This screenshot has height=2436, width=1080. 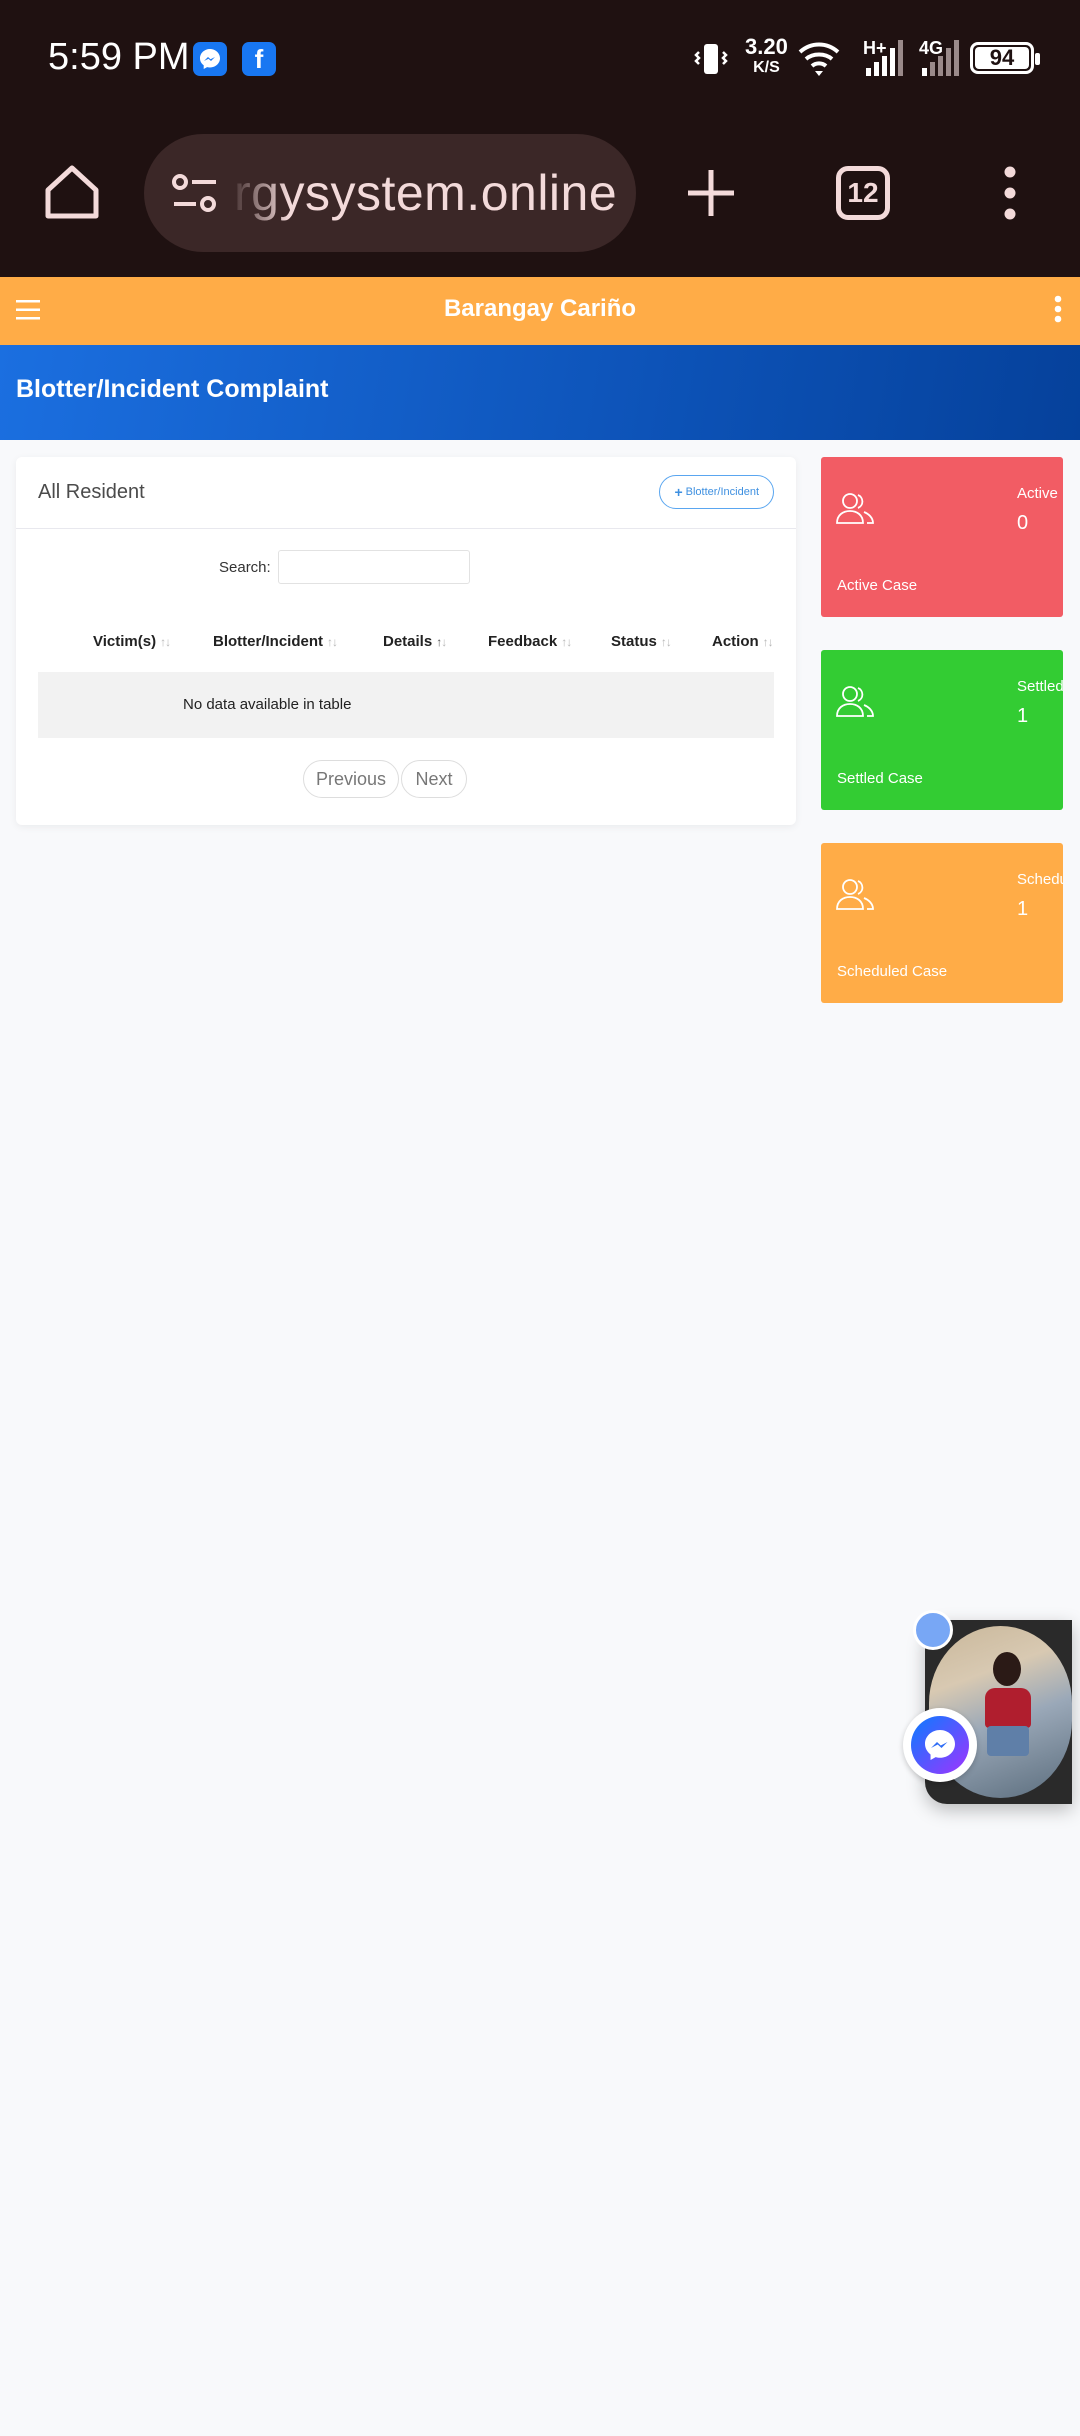 I want to click on column-header-blotter-incident: Blotter/Incident ↑↓, so click(x=275, y=641).